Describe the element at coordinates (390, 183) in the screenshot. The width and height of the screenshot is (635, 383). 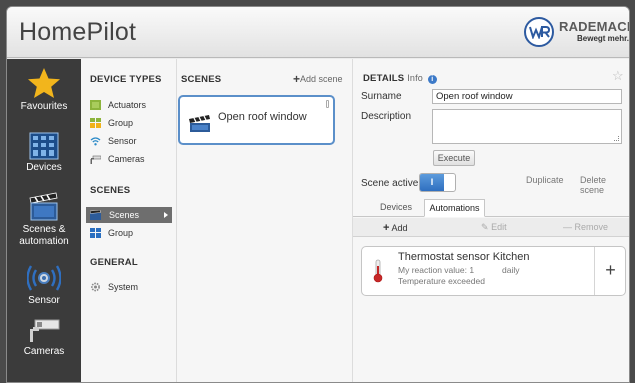
I see `scene-active-label: Scene active` at that location.